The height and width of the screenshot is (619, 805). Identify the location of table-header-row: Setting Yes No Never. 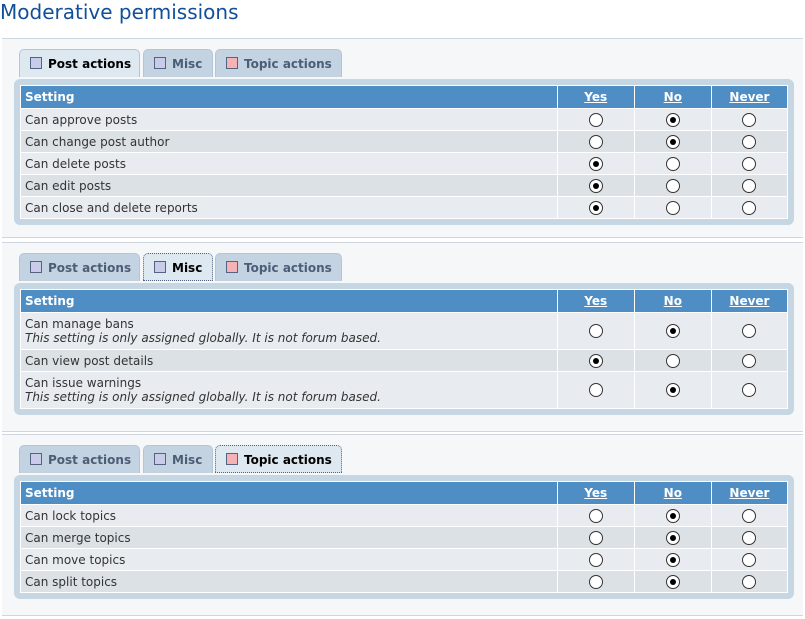
(404, 493).